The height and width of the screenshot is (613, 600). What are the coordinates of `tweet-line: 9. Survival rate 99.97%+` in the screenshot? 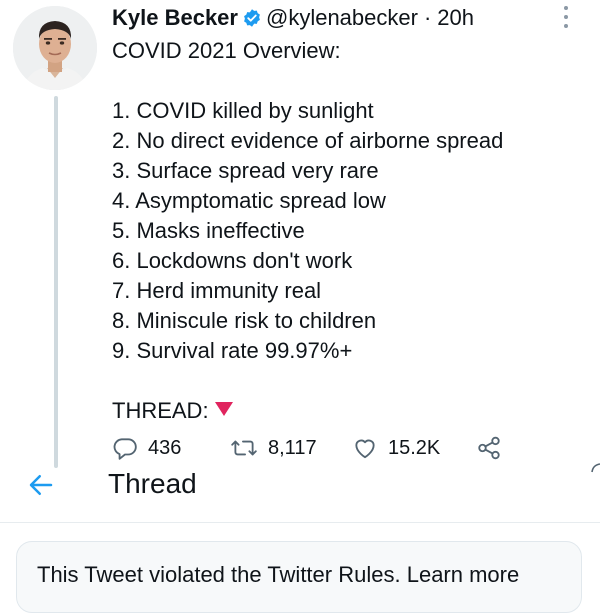 It's located at (232, 350).